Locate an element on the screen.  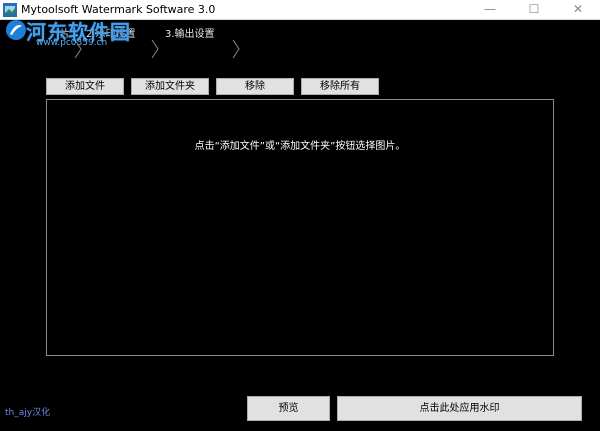
add-folder-button: 添加文件夹 is located at coordinates (170, 86).